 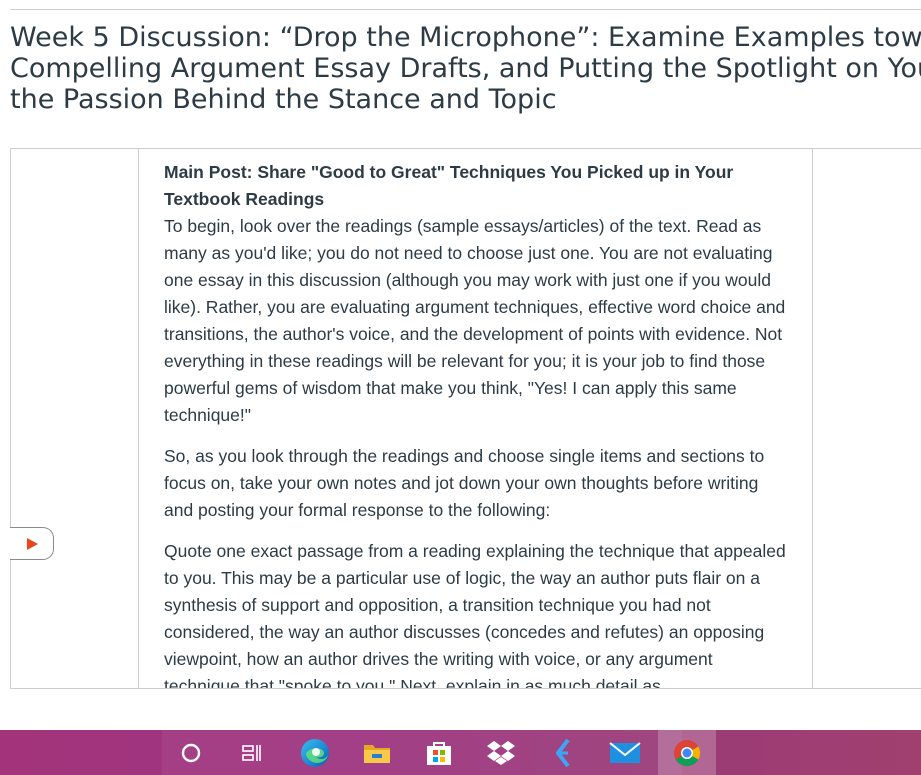 I want to click on right-column-divider, so click(x=812, y=418).